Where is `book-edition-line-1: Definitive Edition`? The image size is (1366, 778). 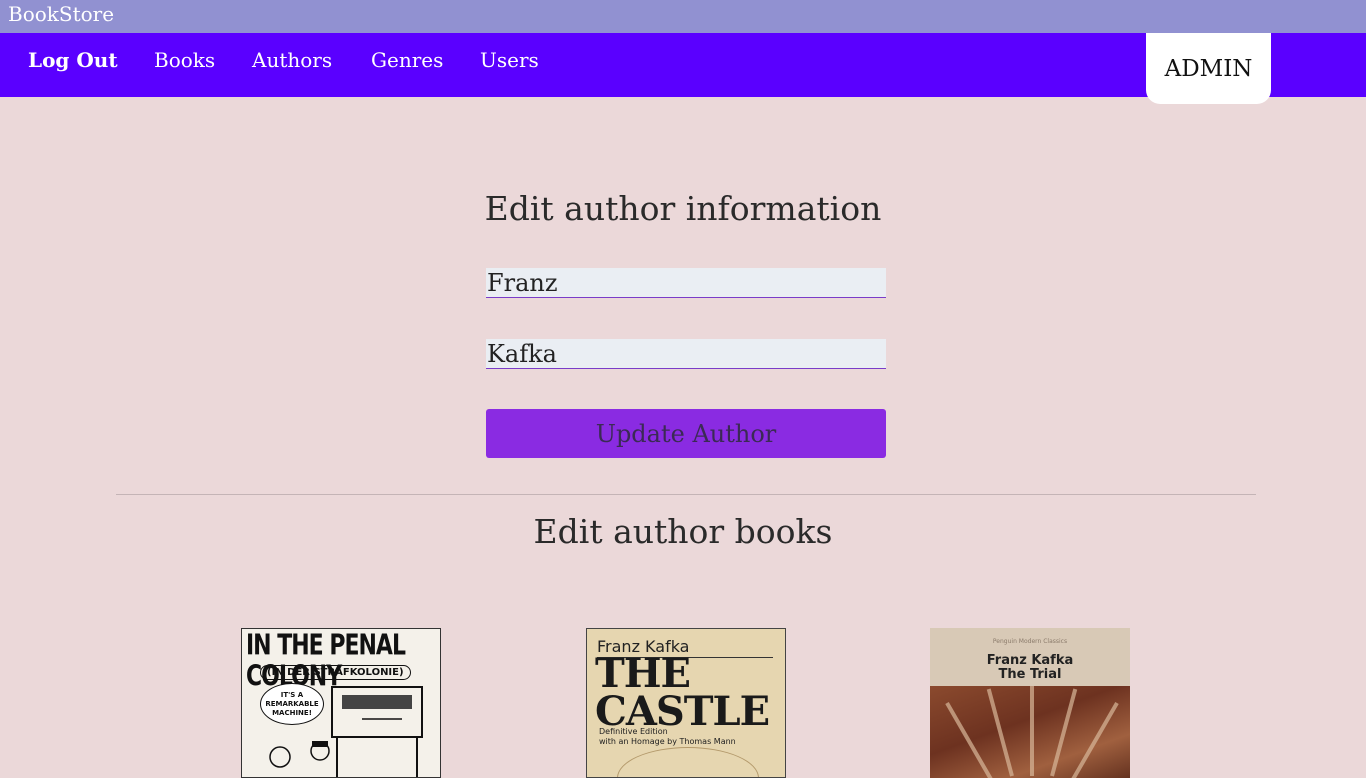
book-edition-line-1: Definitive Edition is located at coordinates (633, 731).